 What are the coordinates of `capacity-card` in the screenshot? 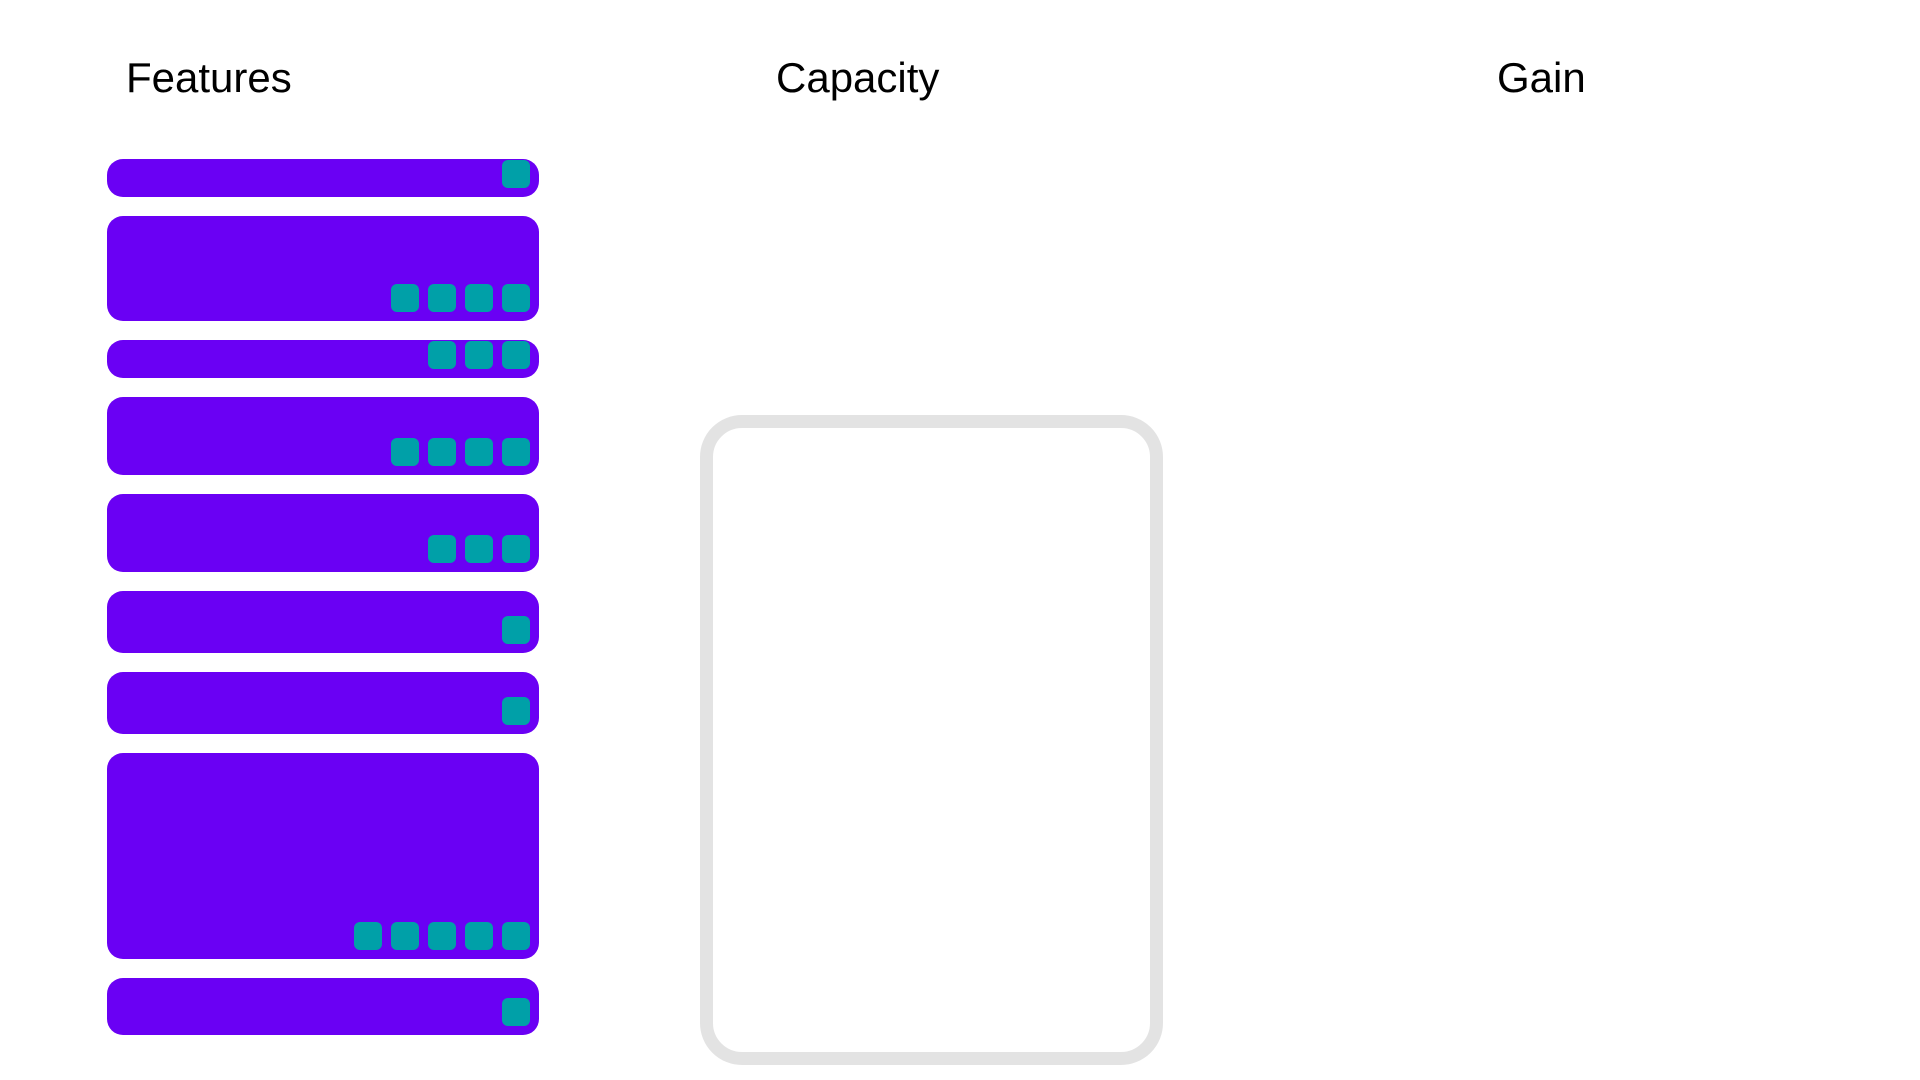 It's located at (931, 740).